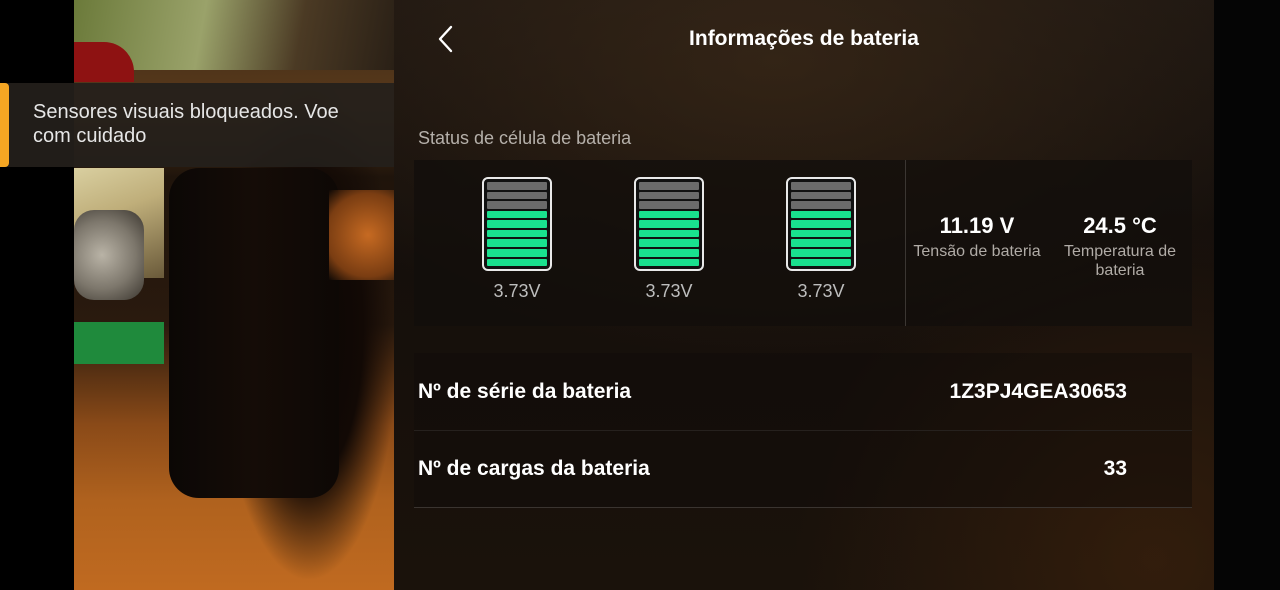 The image size is (1280, 590). Describe the element at coordinates (1038, 391) in the screenshot. I see `serial-number-value: 1Z3PJ4GEA30653` at that location.